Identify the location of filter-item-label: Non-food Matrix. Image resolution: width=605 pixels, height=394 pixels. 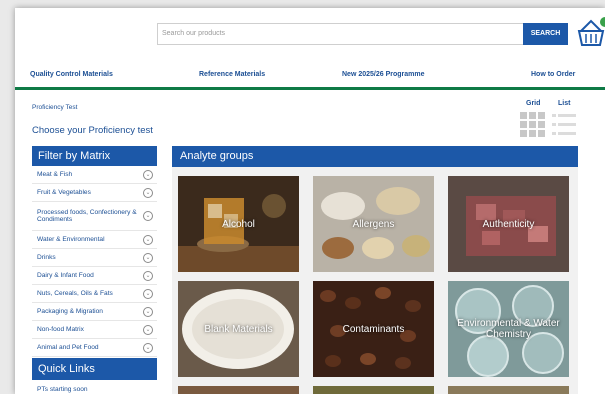
(60, 329).